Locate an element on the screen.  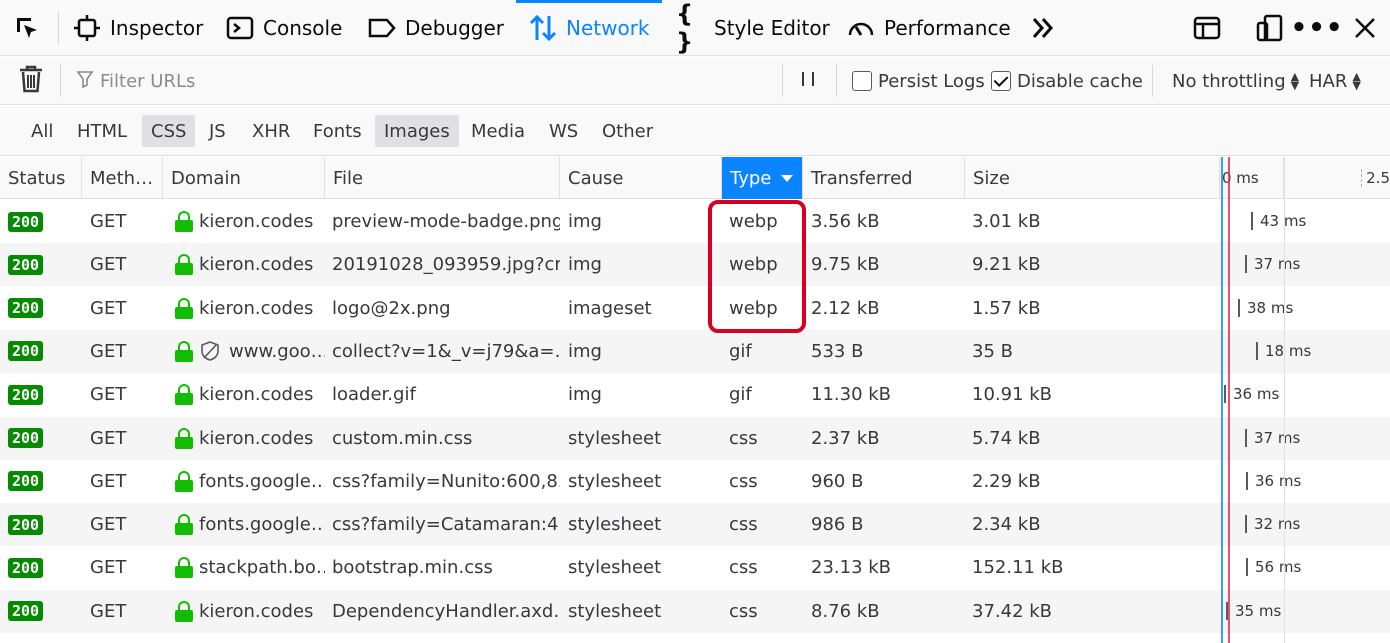
tab-label: Console is located at coordinates (303, 28).